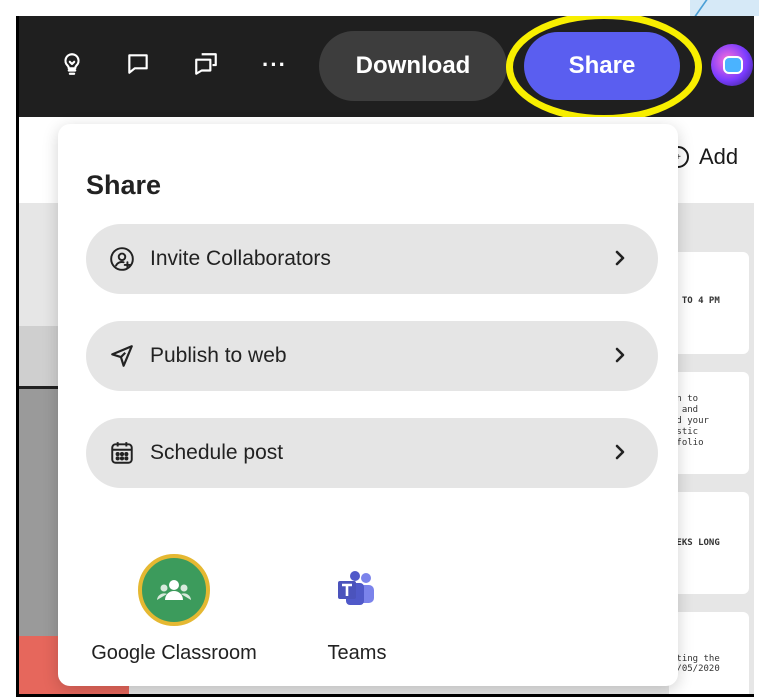 The height and width of the screenshot is (697, 759). I want to click on thumbnail-text: EEKS LONG, so click(695, 543).